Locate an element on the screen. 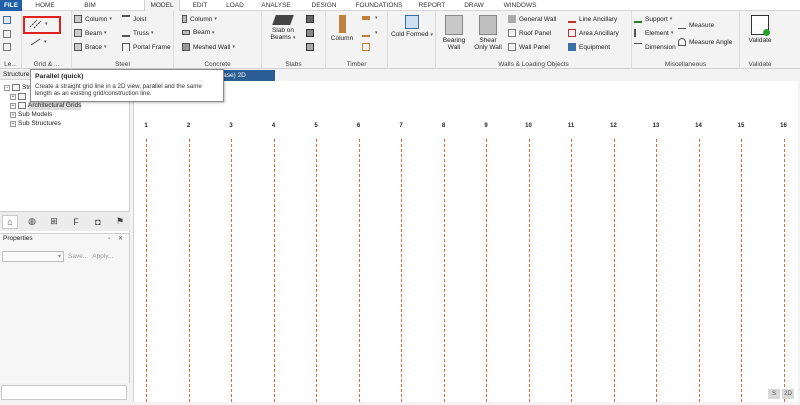  steel-column-label: Column is located at coordinates (96, 19).